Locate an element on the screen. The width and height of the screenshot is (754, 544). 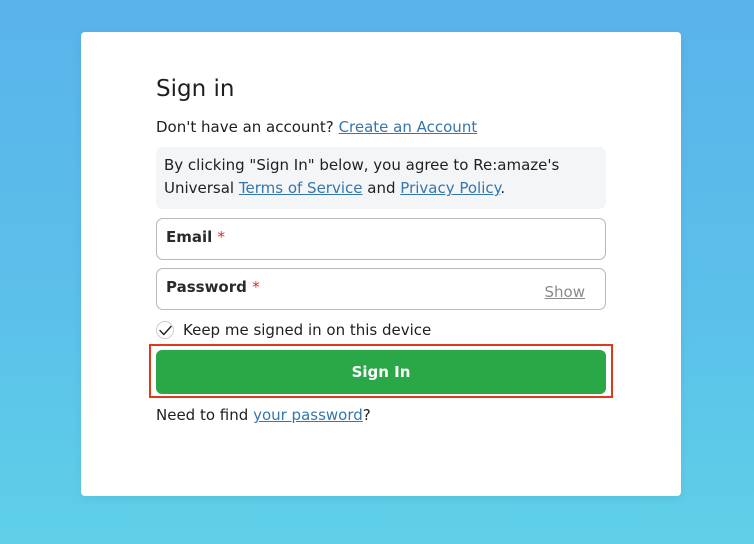
sign-in-button: Sign In is located at coordinates (381, 372).